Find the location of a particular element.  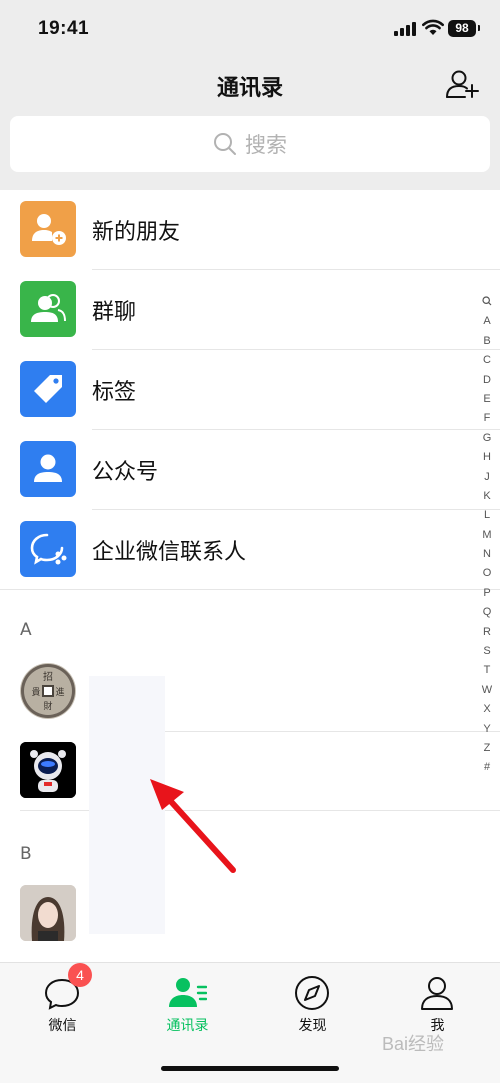

add-friend-icon is located at coordinates (48, 229).